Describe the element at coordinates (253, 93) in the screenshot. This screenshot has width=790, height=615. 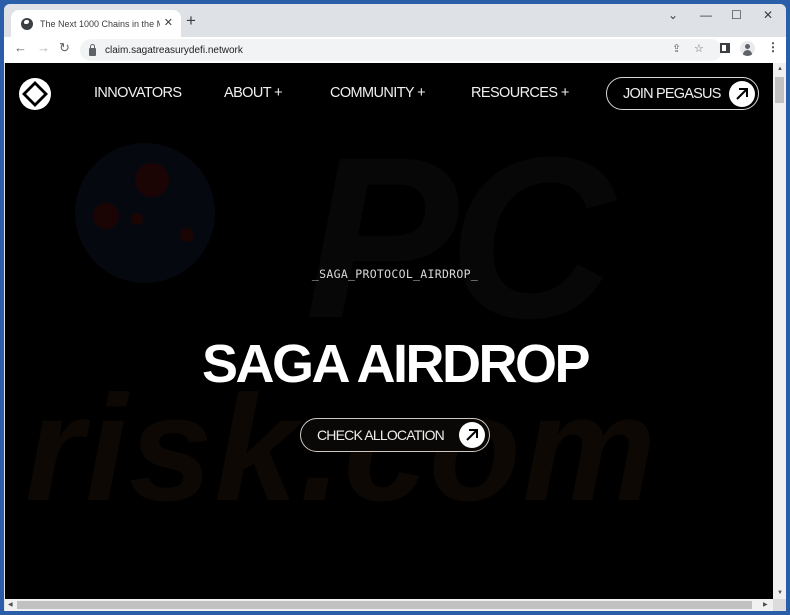
I see `nav-link-about: ABOUT +` at that location.